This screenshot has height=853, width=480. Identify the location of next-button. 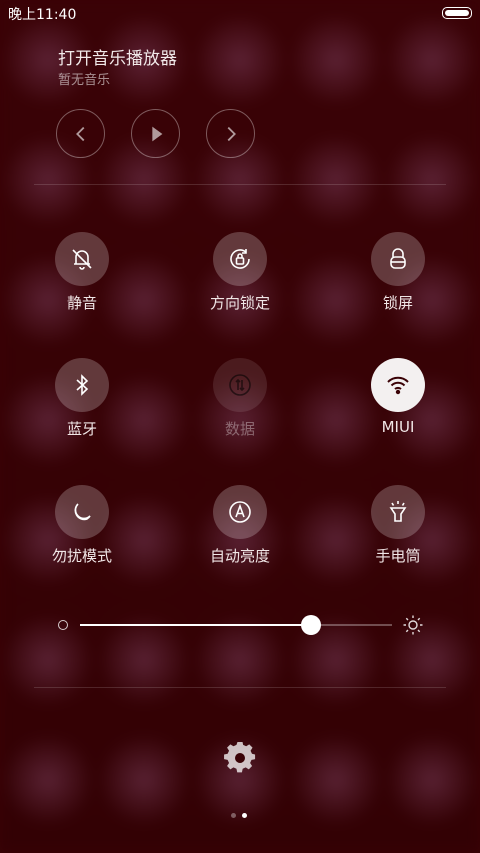
(230, 133).